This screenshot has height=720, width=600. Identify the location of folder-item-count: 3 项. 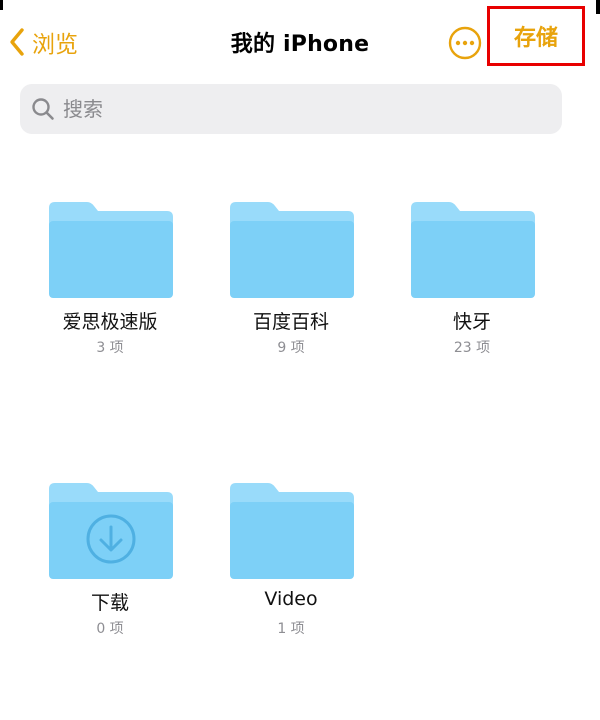
(110, 348).